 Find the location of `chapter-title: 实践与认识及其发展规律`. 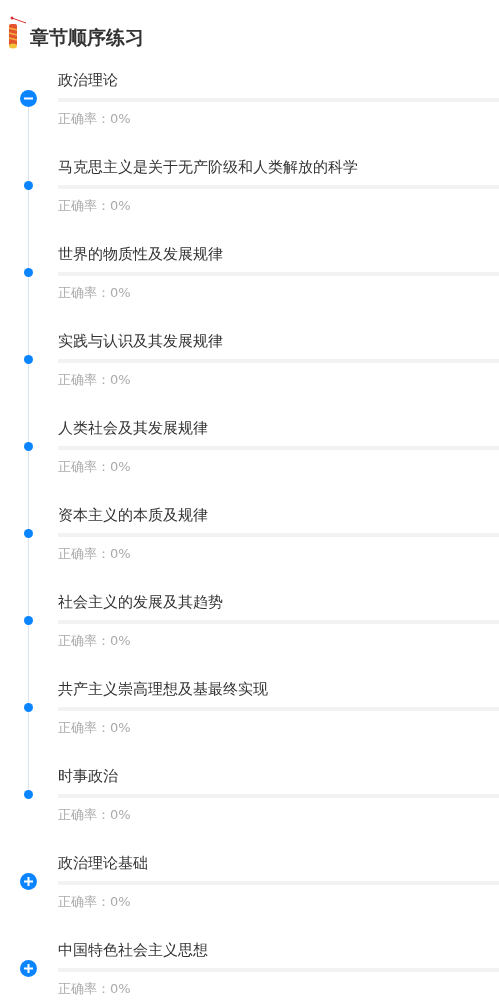

chapter-title: 实践与认识及其发展规律 is located at coordinates (278, 341).